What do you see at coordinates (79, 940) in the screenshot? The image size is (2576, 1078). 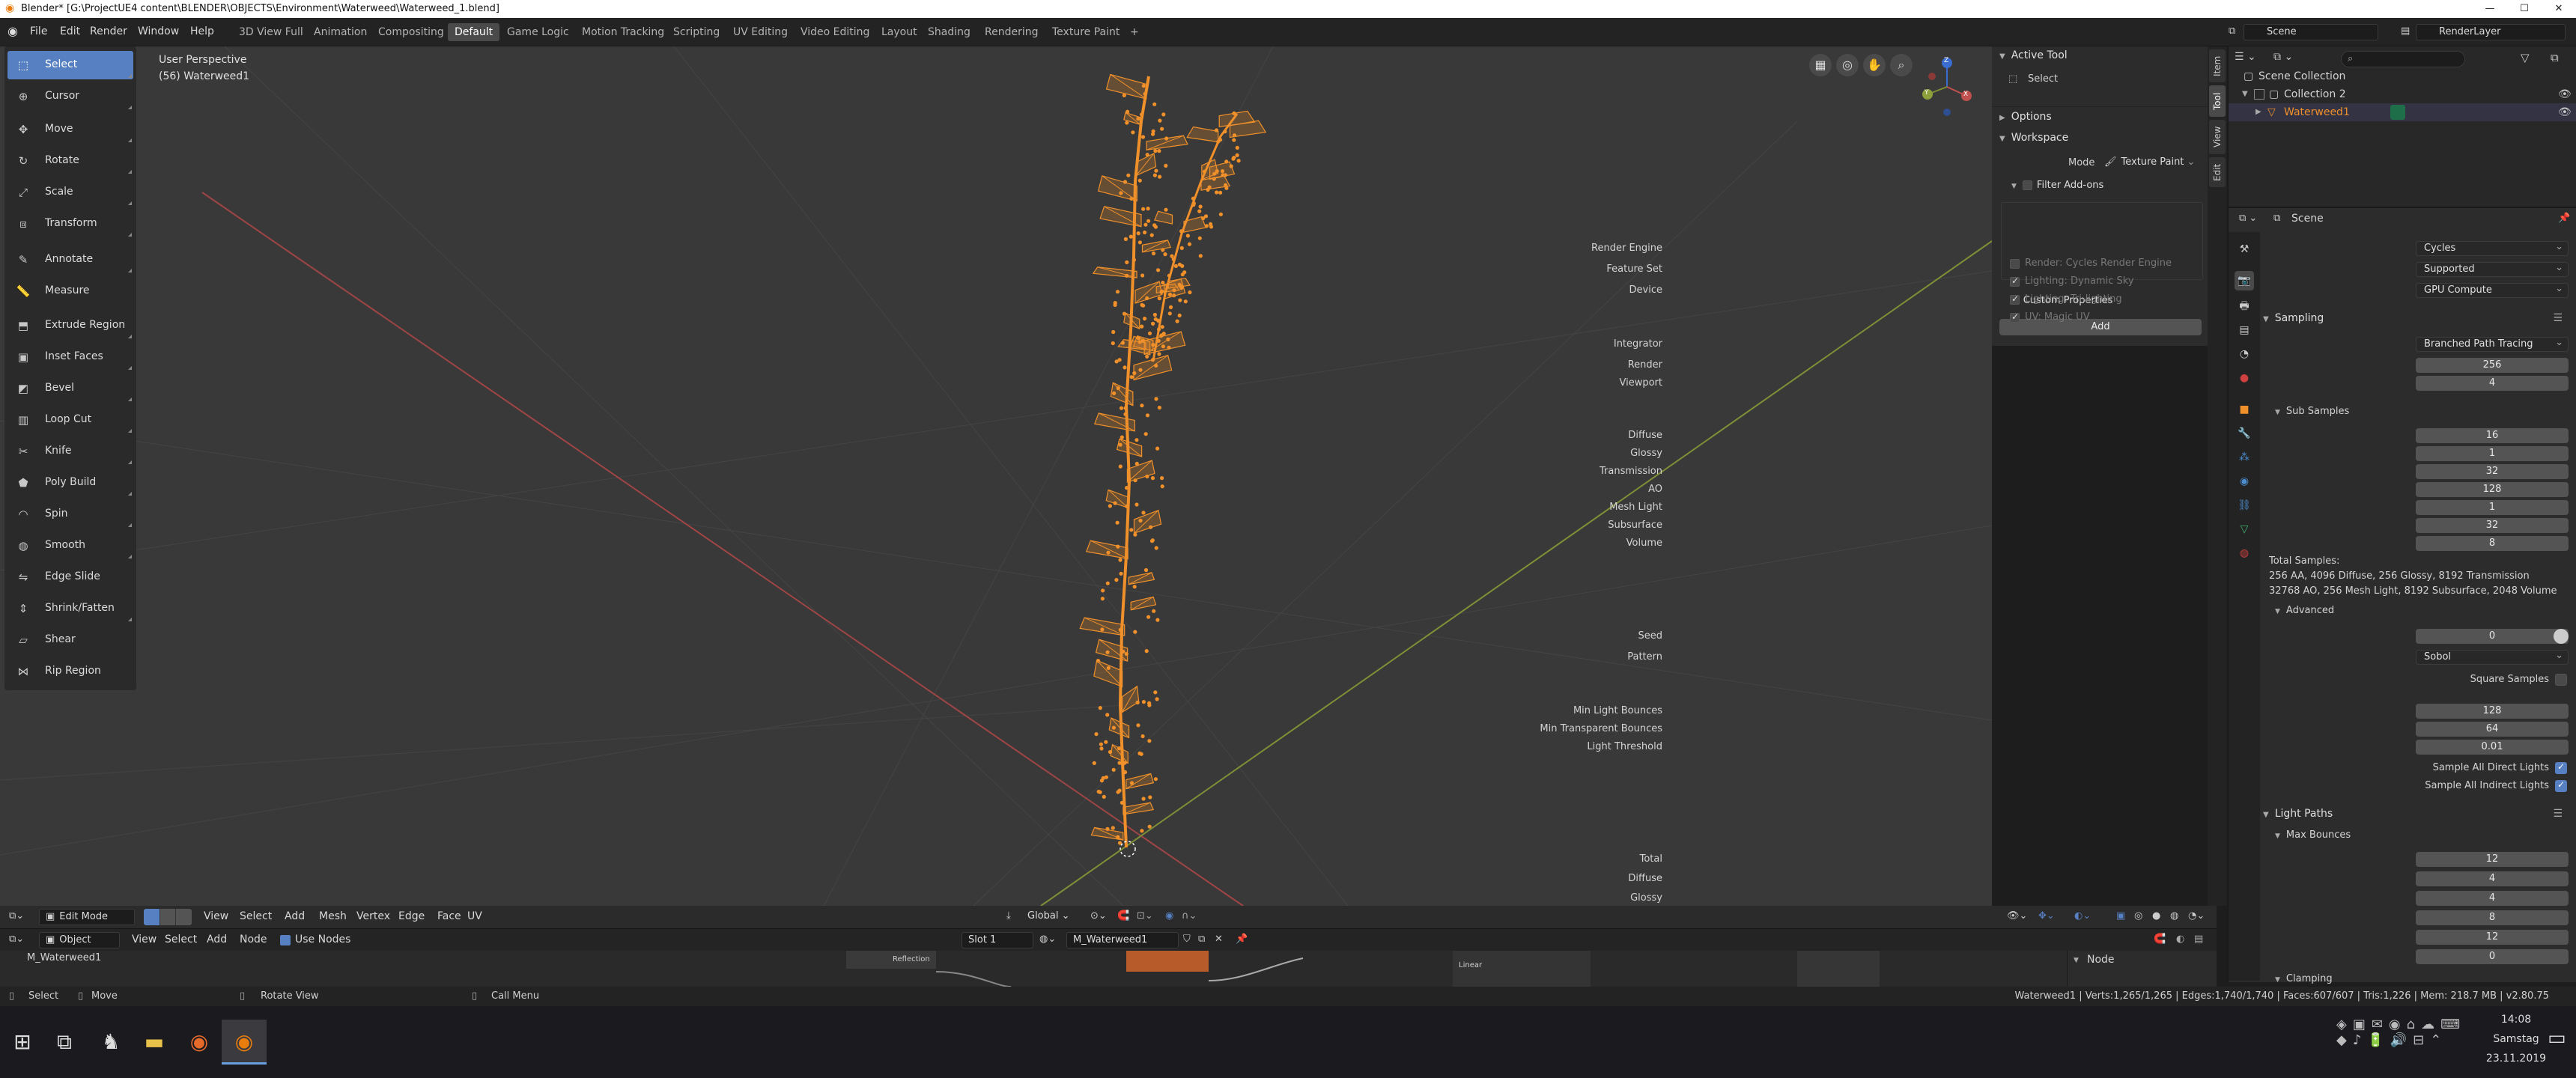 I see `shader-type-dropdown: ▣ Object` at bounding box center [79, 940].